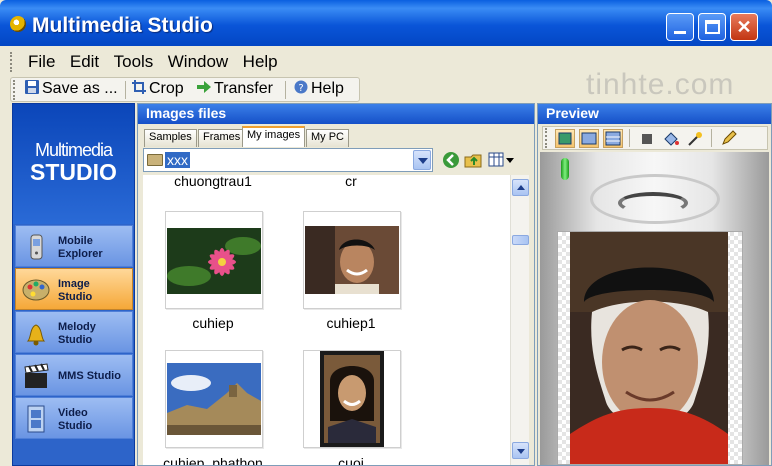  I want to click on sidebar-item-label: Mobile Explorer, so click(80, 247).